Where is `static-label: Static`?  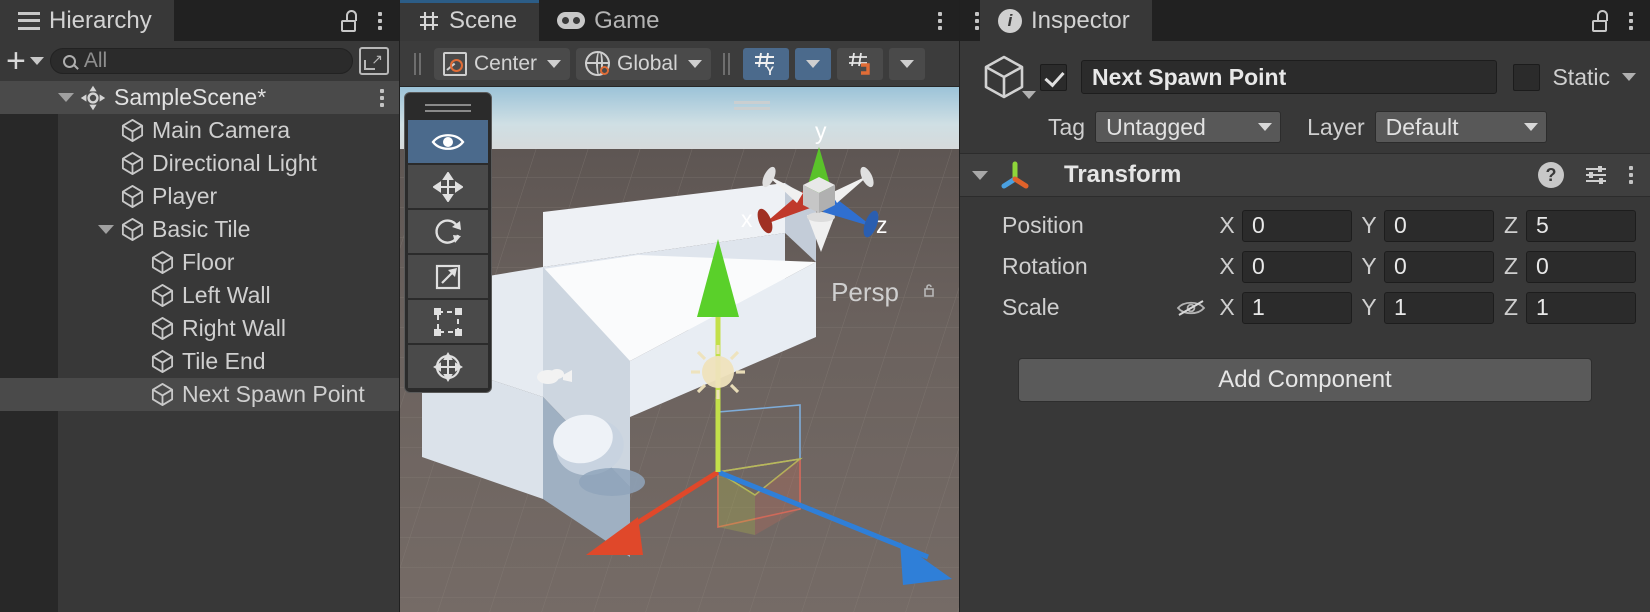 static-label: Static is located at coordinates (1581, 76).